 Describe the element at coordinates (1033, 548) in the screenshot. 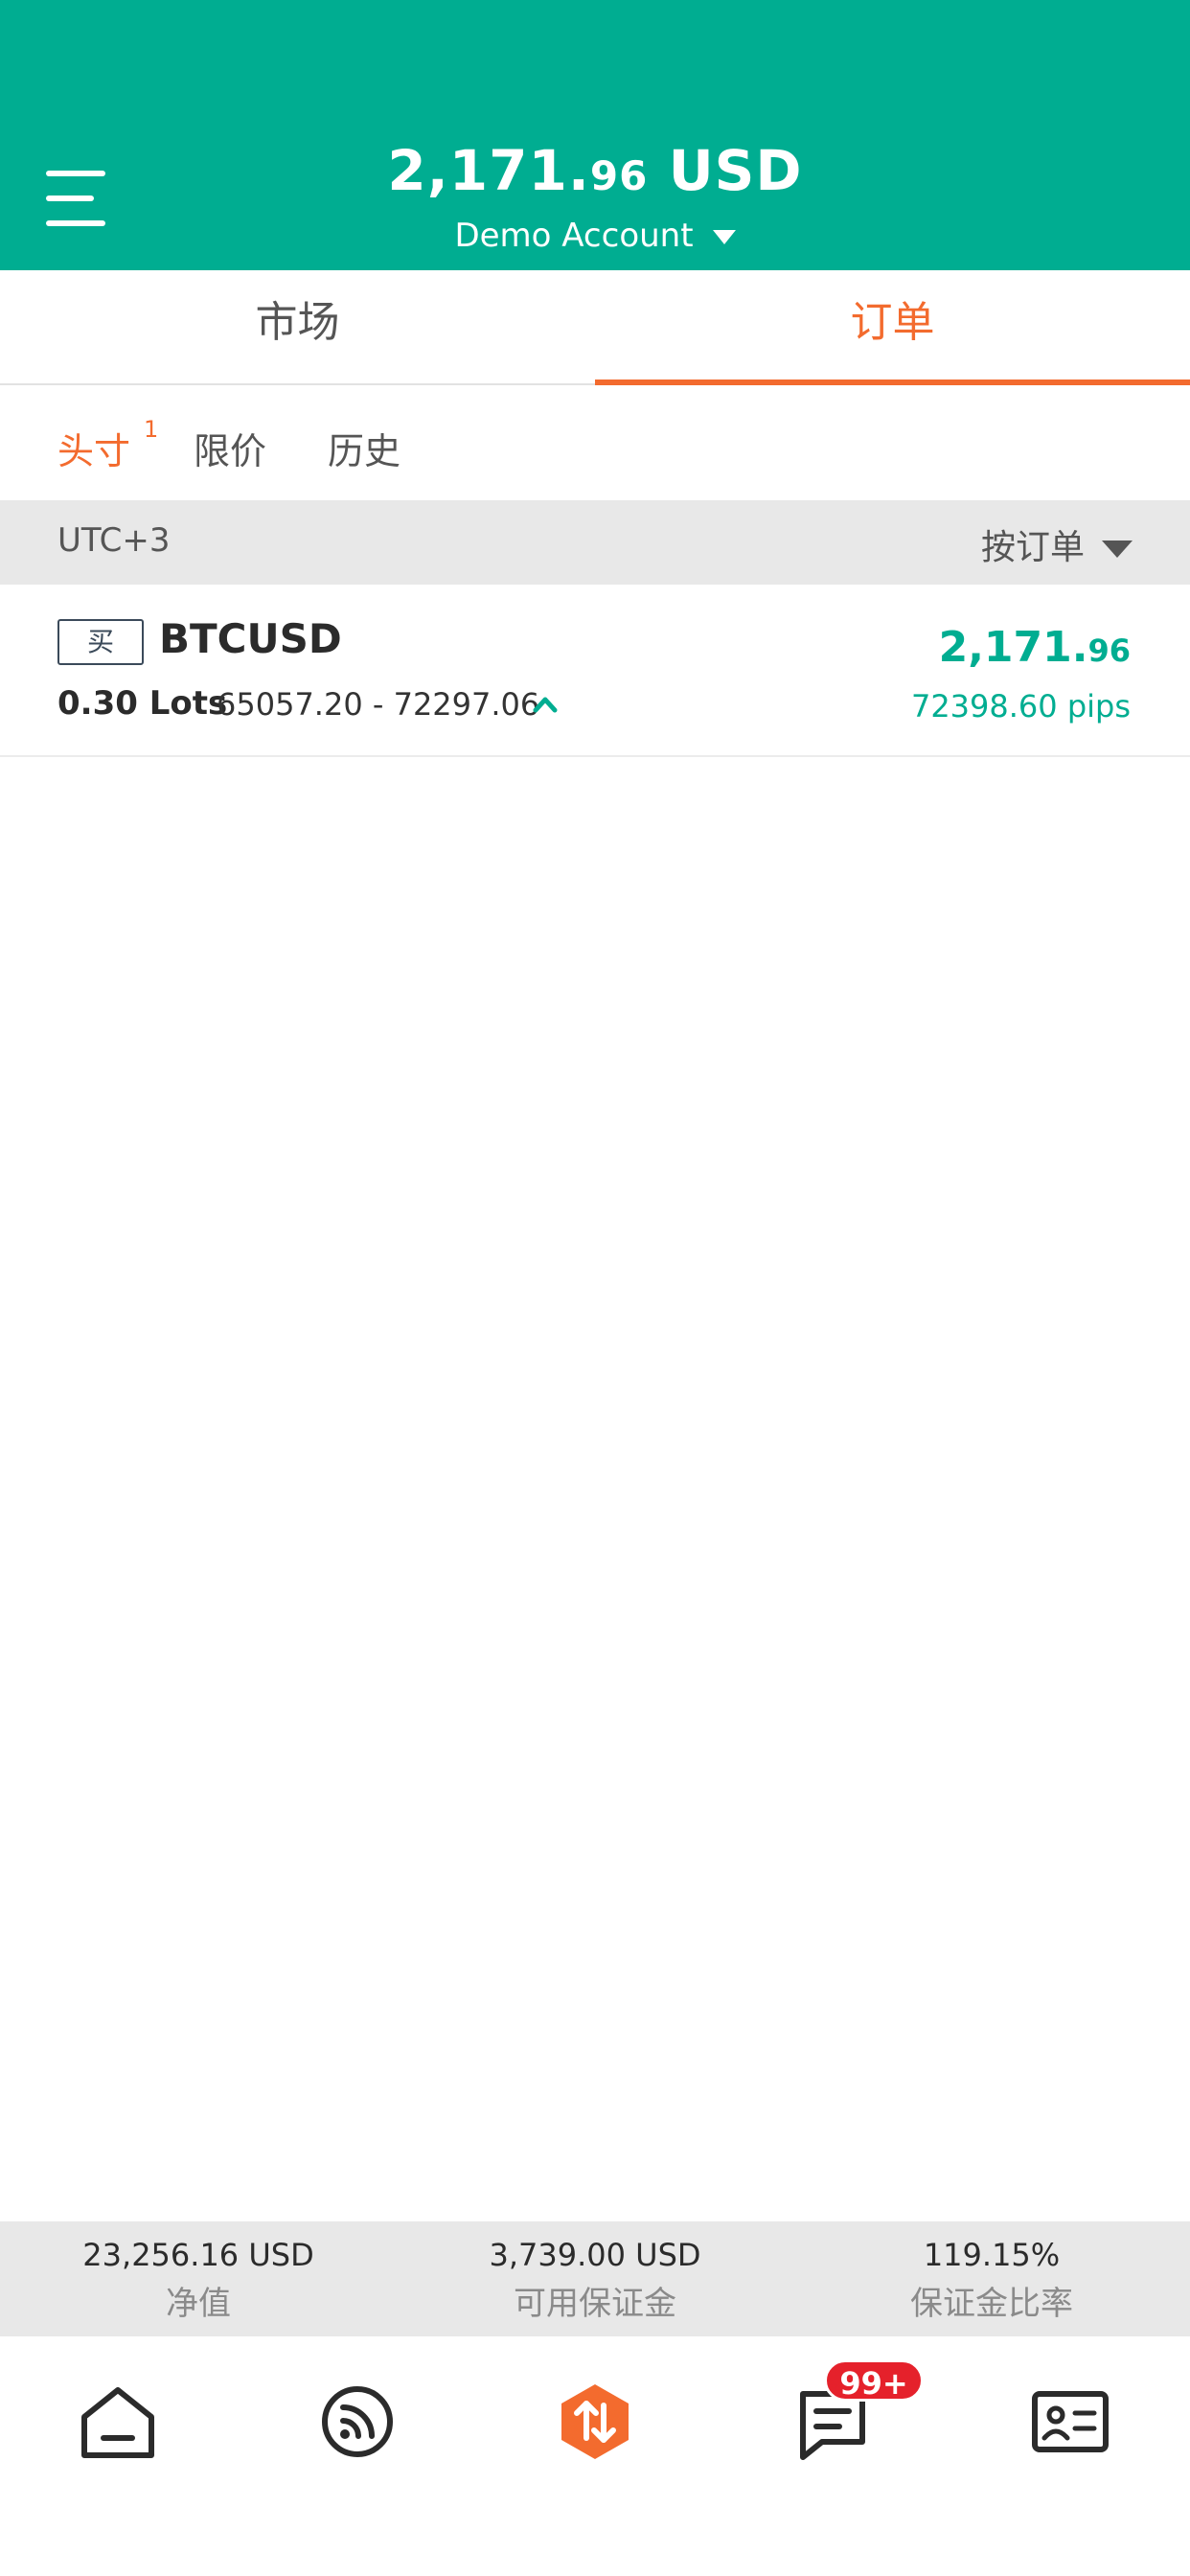

I see `sort-label: 按订单` at that location.